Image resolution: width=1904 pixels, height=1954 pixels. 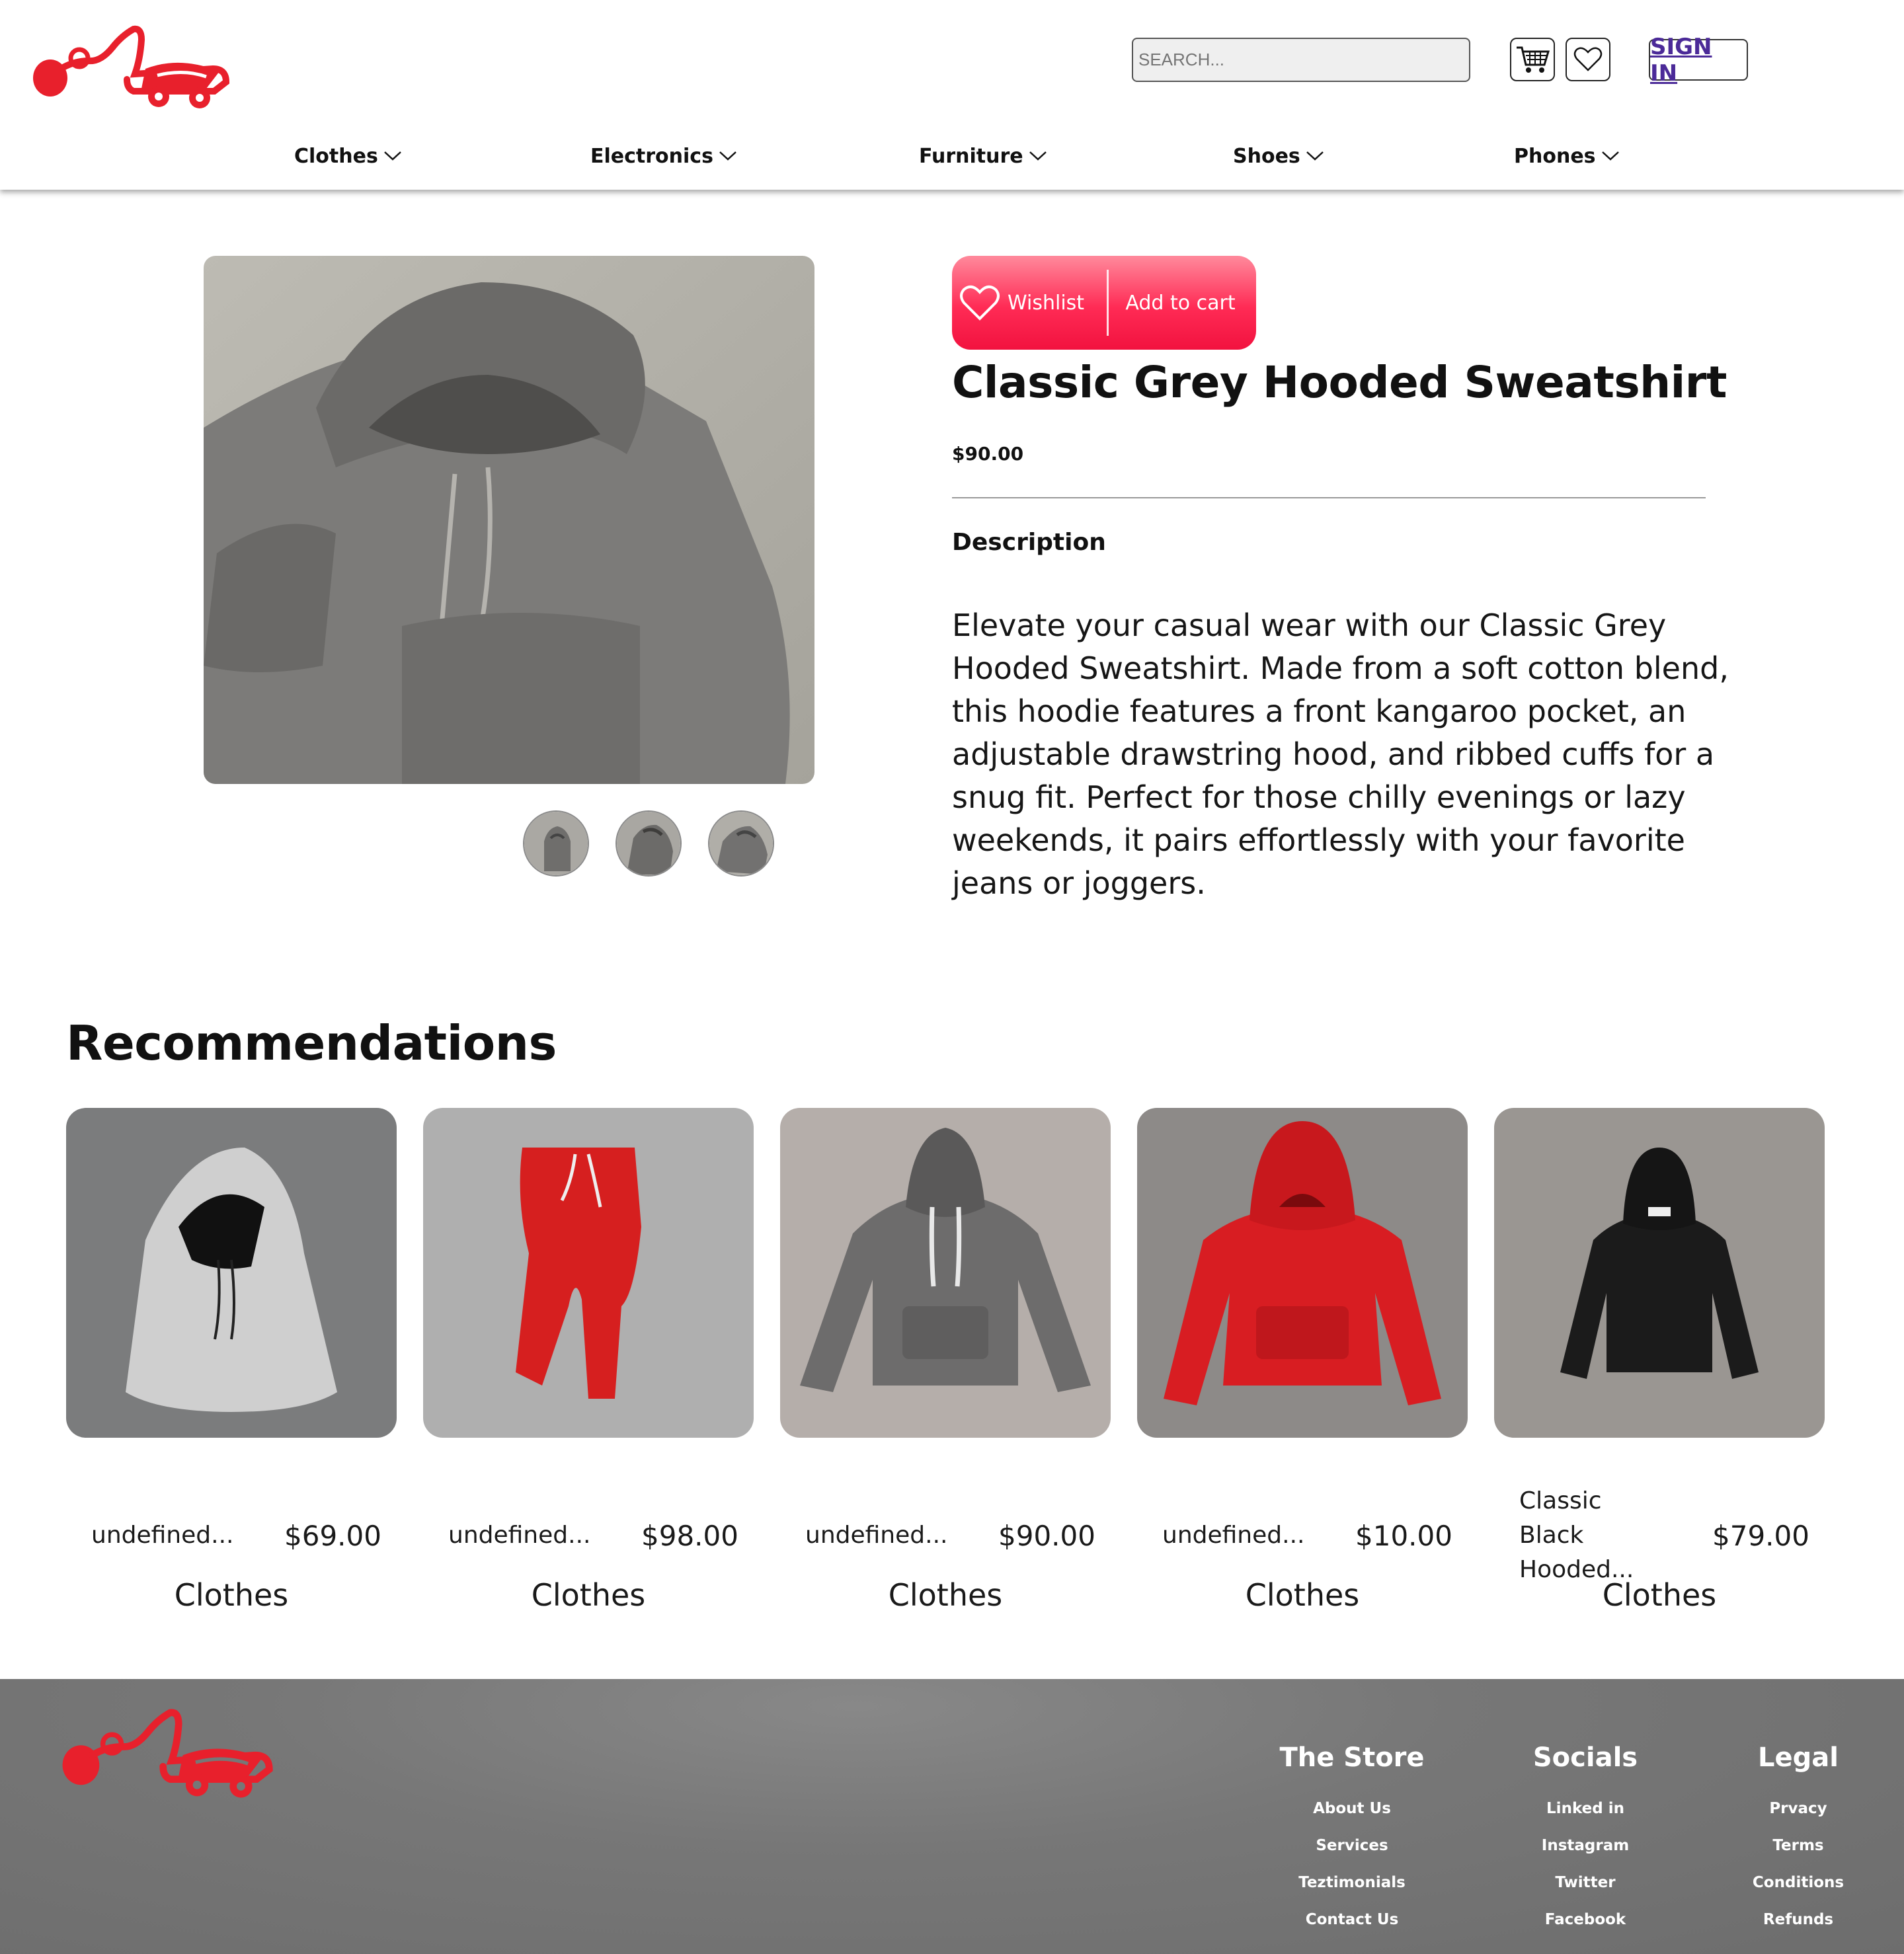 I want to click on recommendation-card: Classic Black Hooded... $79.00 Clothes, so click(x=1659, y=1373).